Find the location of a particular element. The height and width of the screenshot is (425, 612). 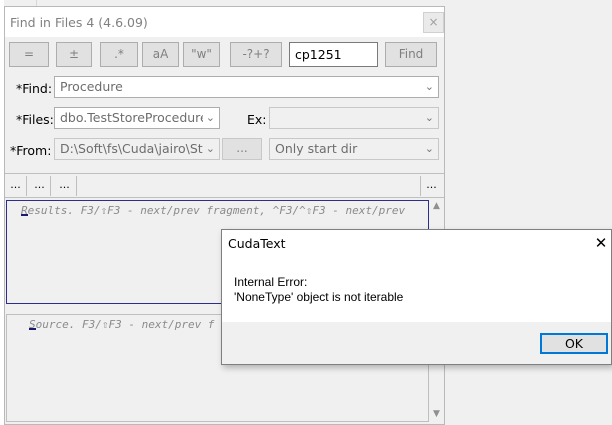

error-heading: Internal Error: is located at coordinates (271, 282).